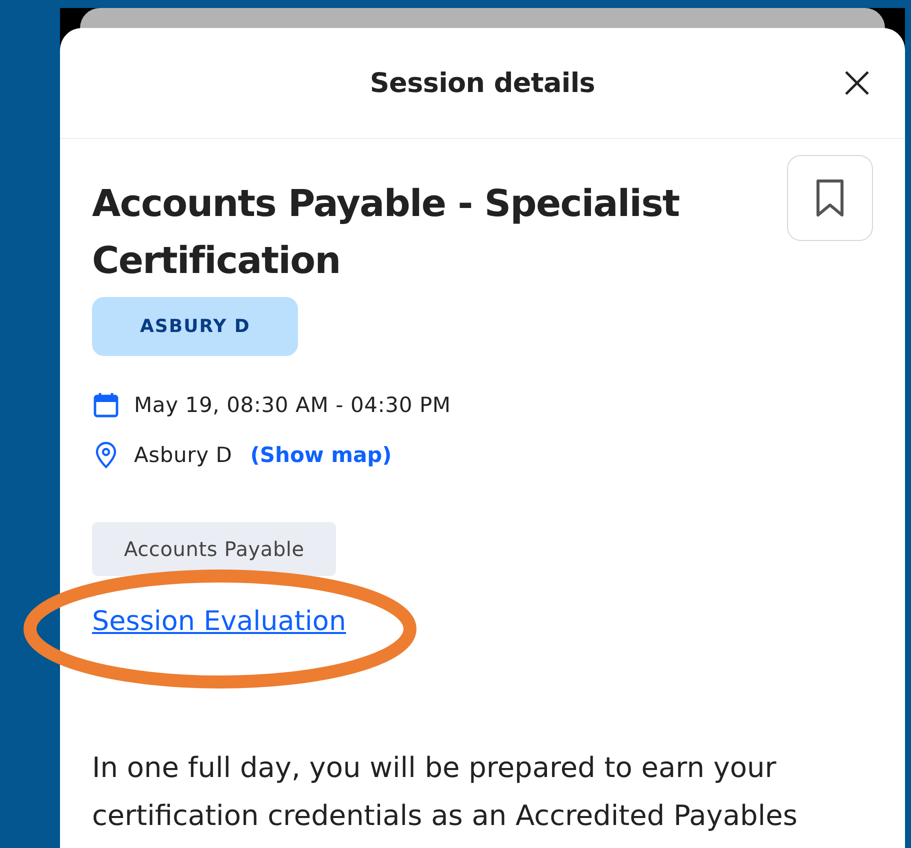 This screenshot has width=911, height=848. I want to click on session-description: In one full day, you will be prepared to earn your certification credentials as an Accredited Payables, so click(445, 792).